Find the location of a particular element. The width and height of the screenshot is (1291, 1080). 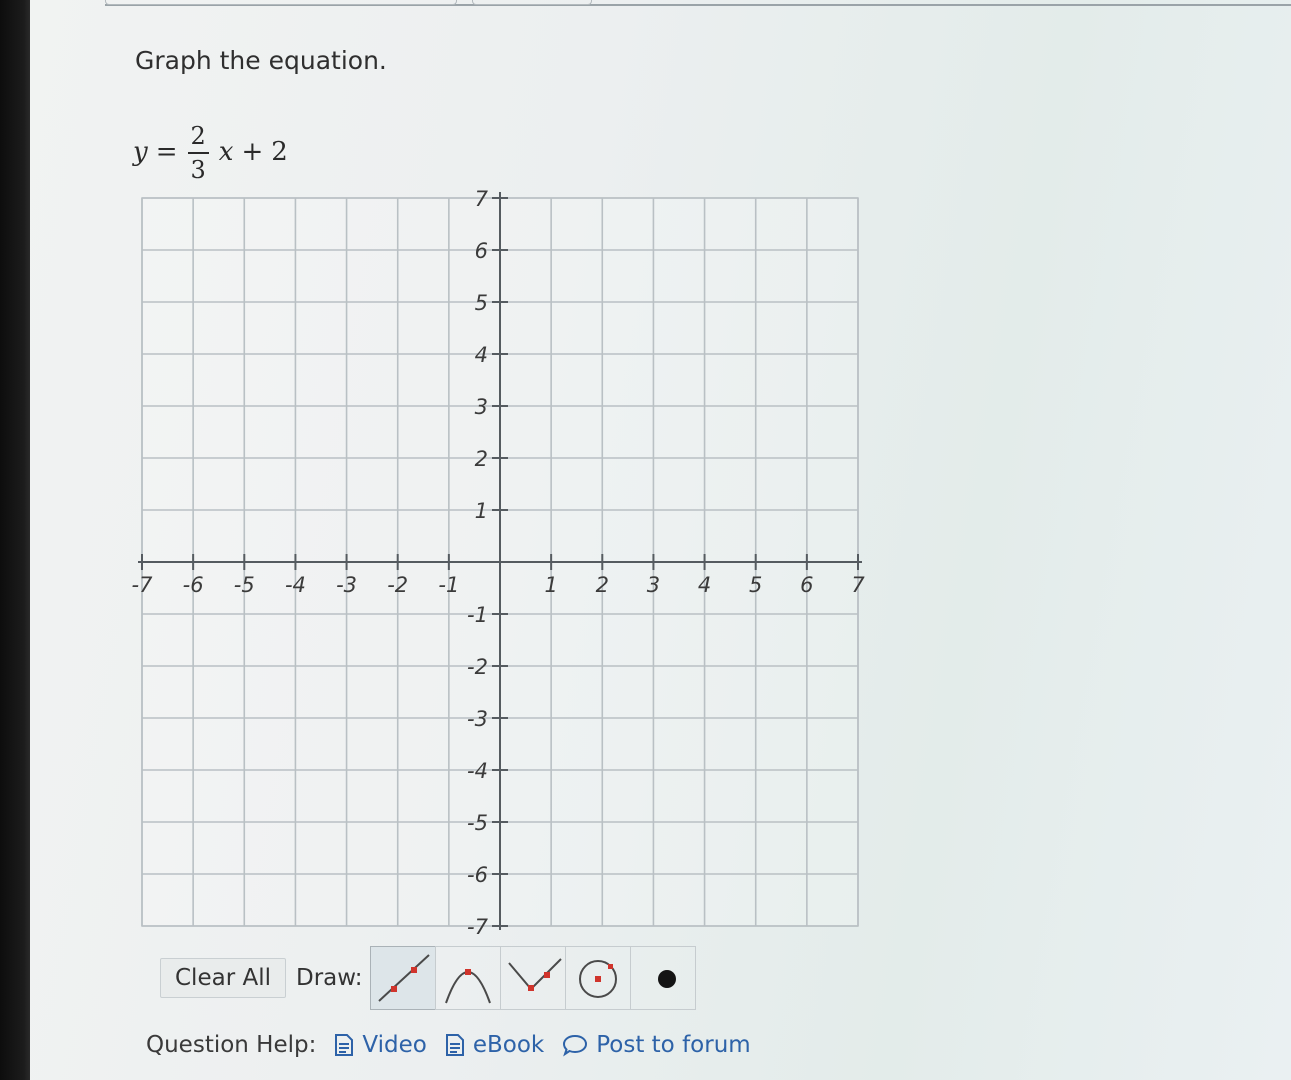

x-tick-label: -1 is located at coordinates (448, 585).